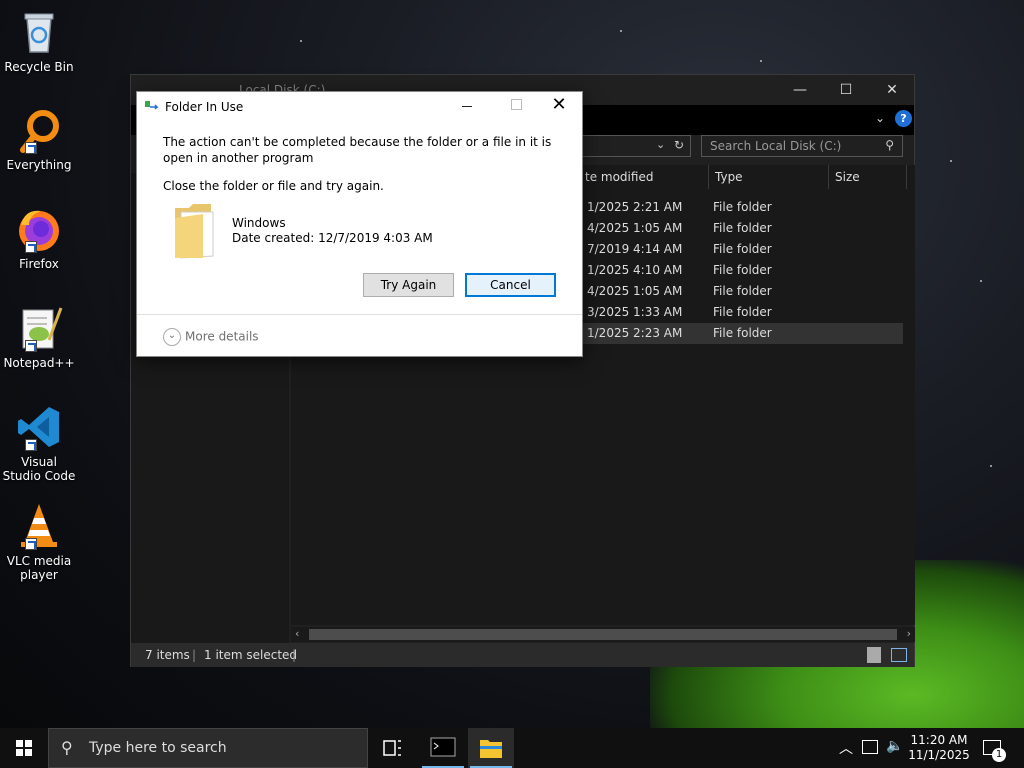  Describe the element at coordinates (631, 146) in the screenshot. I see `address-bar: ⌄ ↻` at that location.